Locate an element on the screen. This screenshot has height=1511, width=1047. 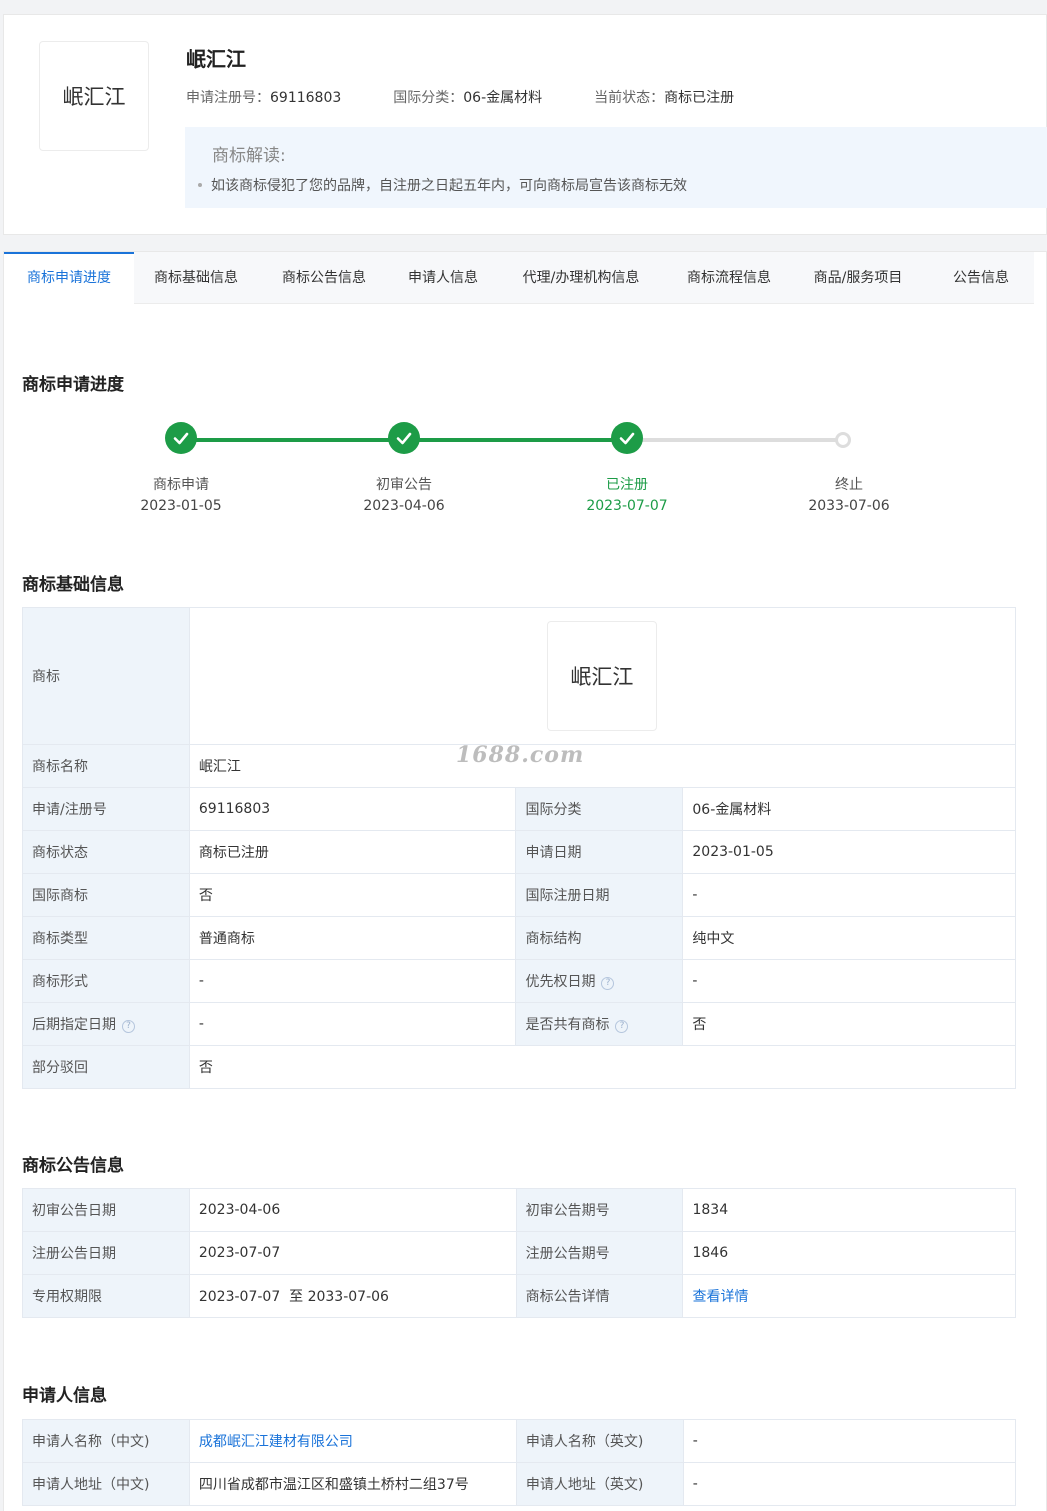
row-value: 岷汇江 is located at coordinates (602, 766).